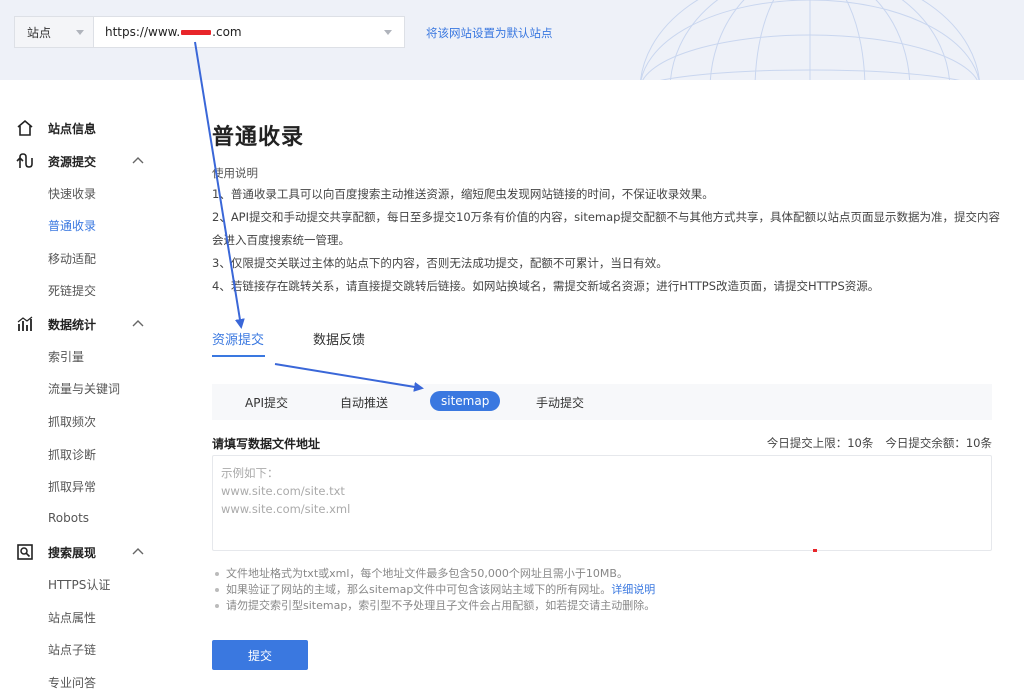 The width and height of the screenshot is (1024, 690). I want to click on submit-method-tabs: API提交 自动推送 sitemap 手动提交, so click(602, 402).